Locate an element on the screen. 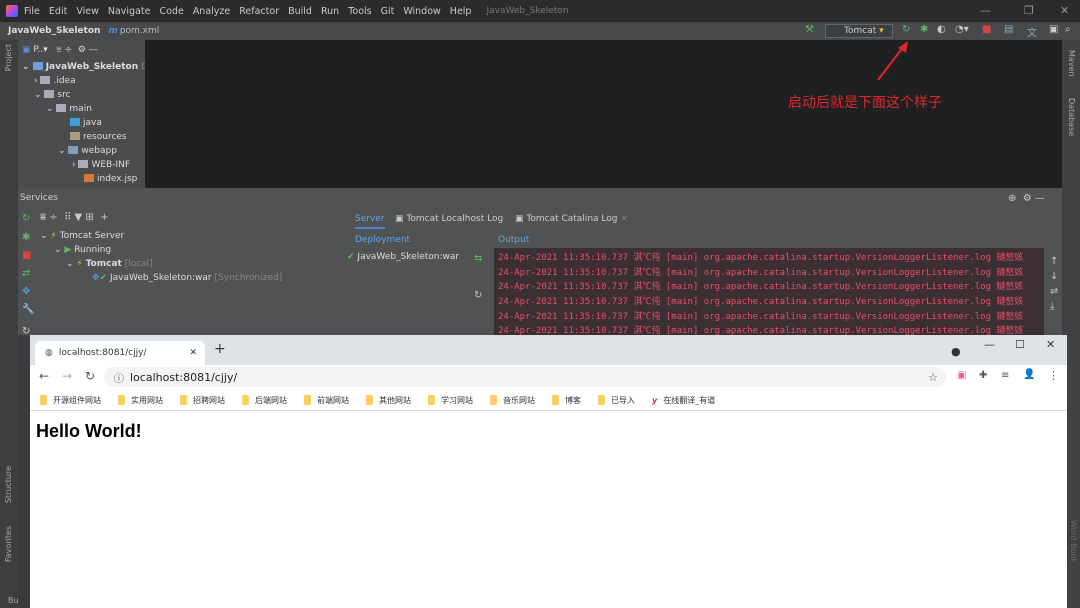 The height and width of the screenshot is (608, 1080). bookmark-folder: 开源组件网站 is located at coordinates (70, 400).